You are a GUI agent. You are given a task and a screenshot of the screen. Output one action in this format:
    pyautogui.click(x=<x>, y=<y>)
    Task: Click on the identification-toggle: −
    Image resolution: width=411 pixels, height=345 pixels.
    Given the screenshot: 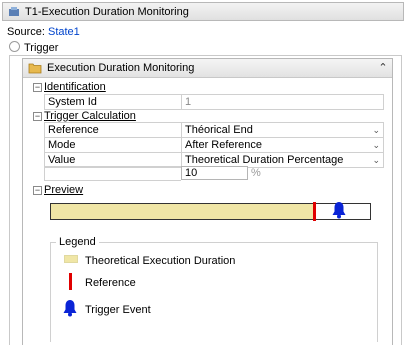 What is the action you would take?
    pyautogui.click(x=37, y=87)
    